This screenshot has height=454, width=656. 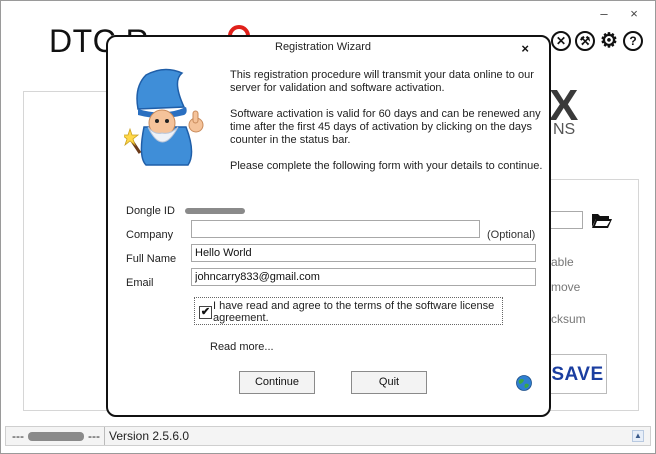 What do you see at coordinates (525, 48) in the screenshot?
I see `dialog-close-button: ×` at bounding box center [525, 48].